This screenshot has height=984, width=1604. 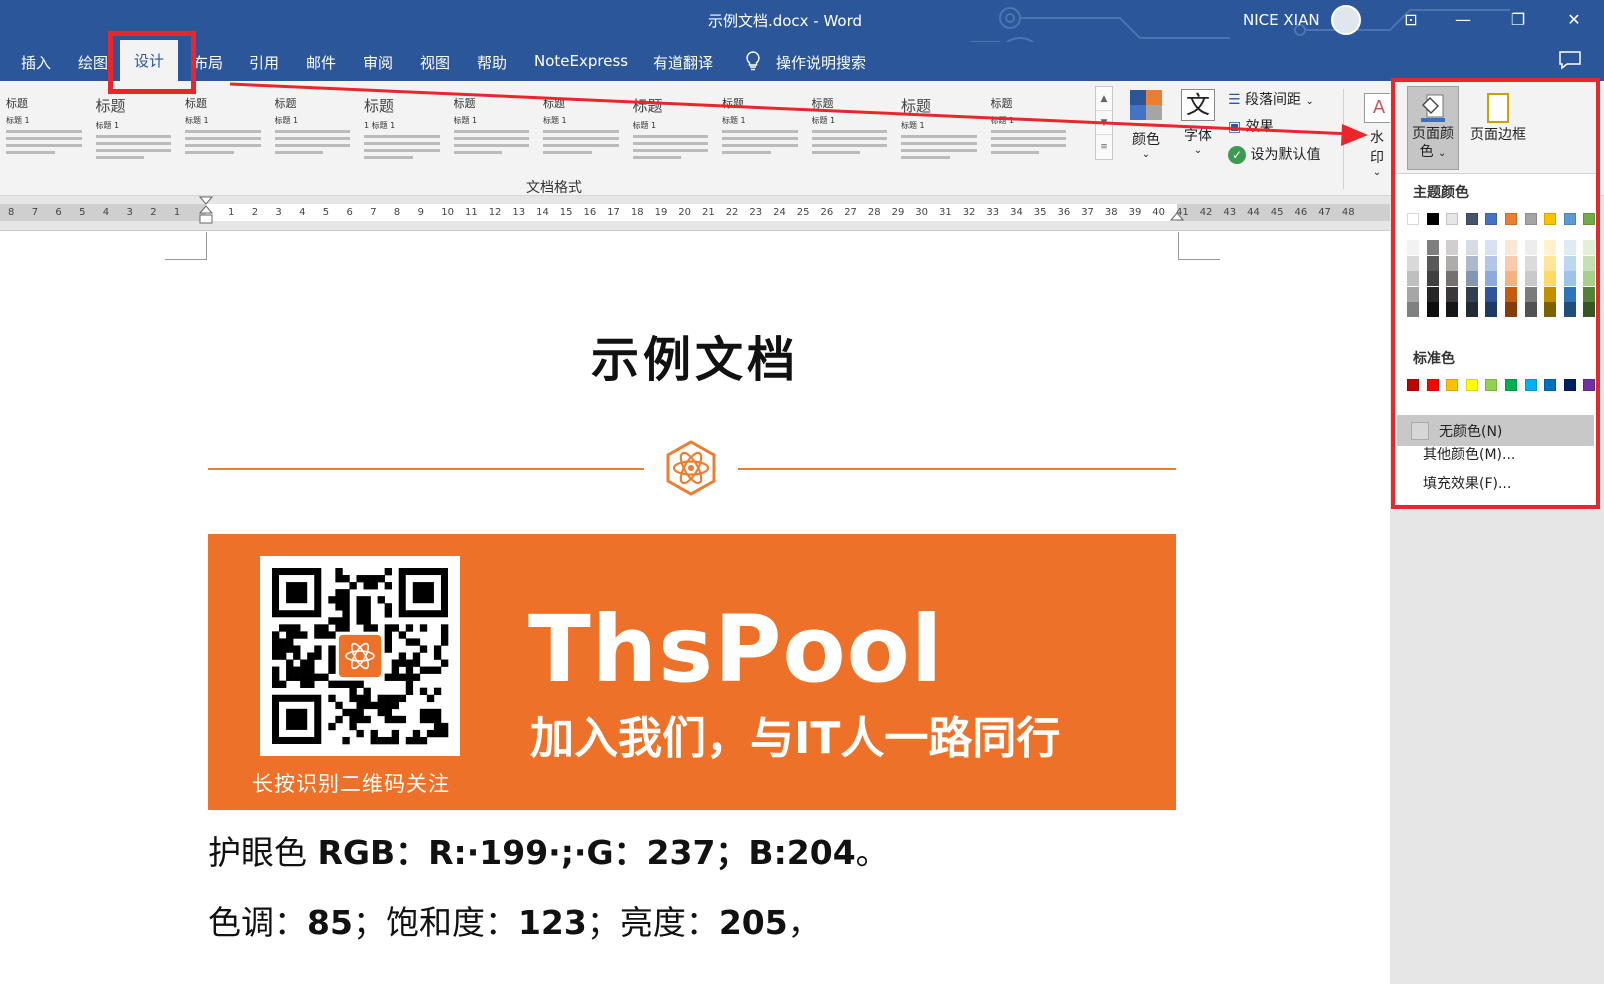 What do you see at coordinates (683, 62) in the screenshot?
I see `tab-youdao-translate: 有道翻译` at bounding box center [683, 62].